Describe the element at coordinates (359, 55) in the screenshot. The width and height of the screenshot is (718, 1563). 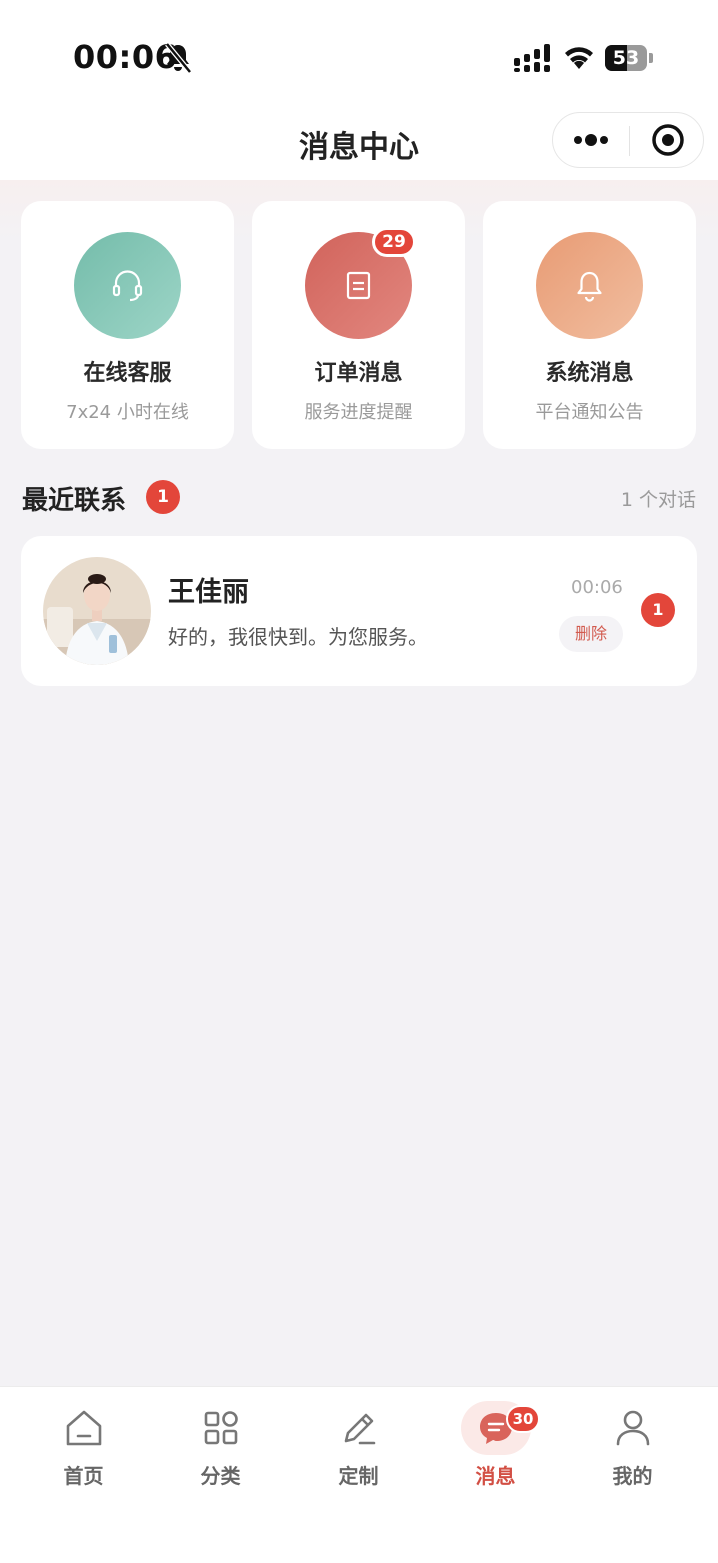
I see `status-bar: 00:06 53` at that location.